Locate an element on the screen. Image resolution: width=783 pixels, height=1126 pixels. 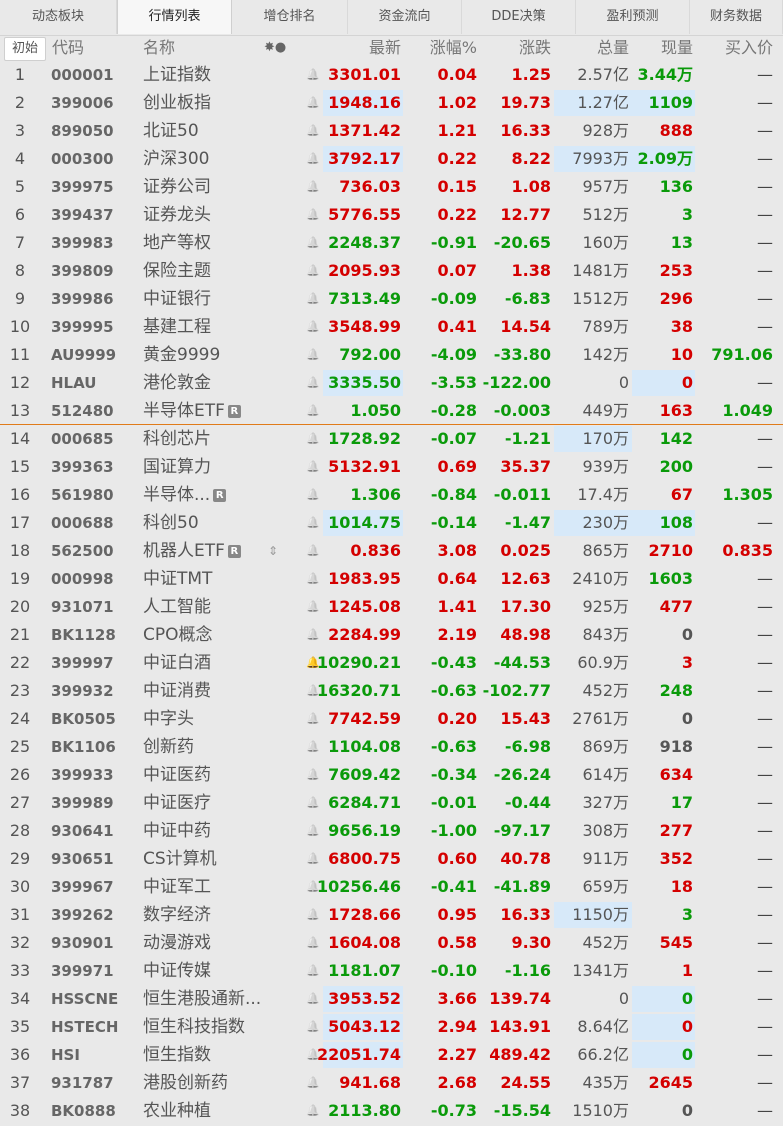
tab-4: DDE决策 is located at coordinates (519, 17).